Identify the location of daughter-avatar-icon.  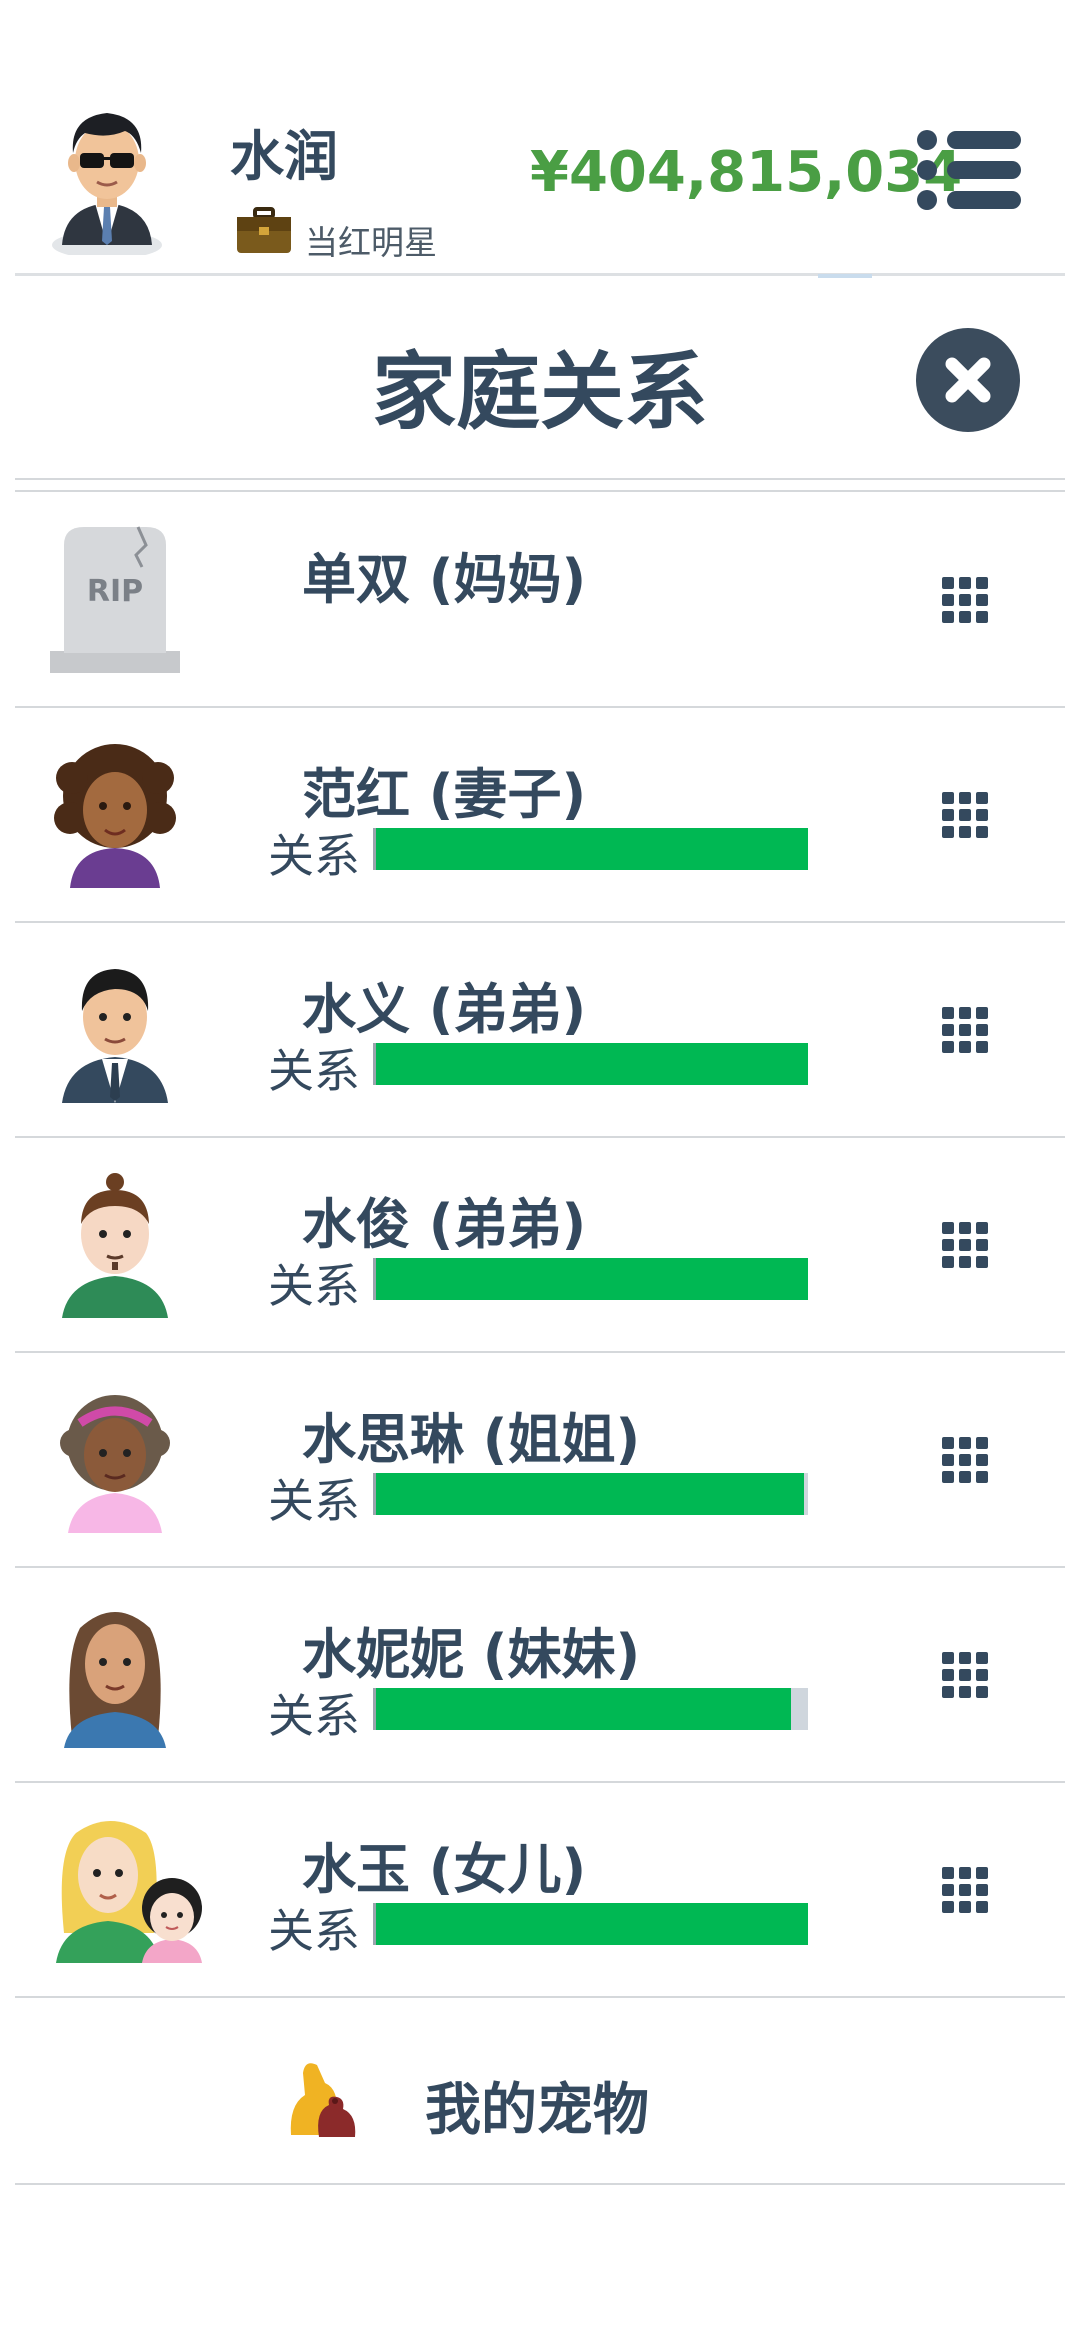
(129, 1892).